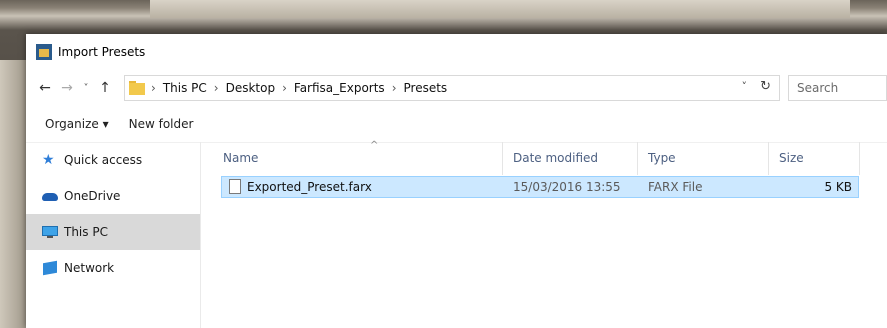 This screenshot has width=887, height=328. What do you see at coordinates (745, 86) in the screenshot?
I see `address-dropdown-icon: ˅` at bounding box center [745, 86].